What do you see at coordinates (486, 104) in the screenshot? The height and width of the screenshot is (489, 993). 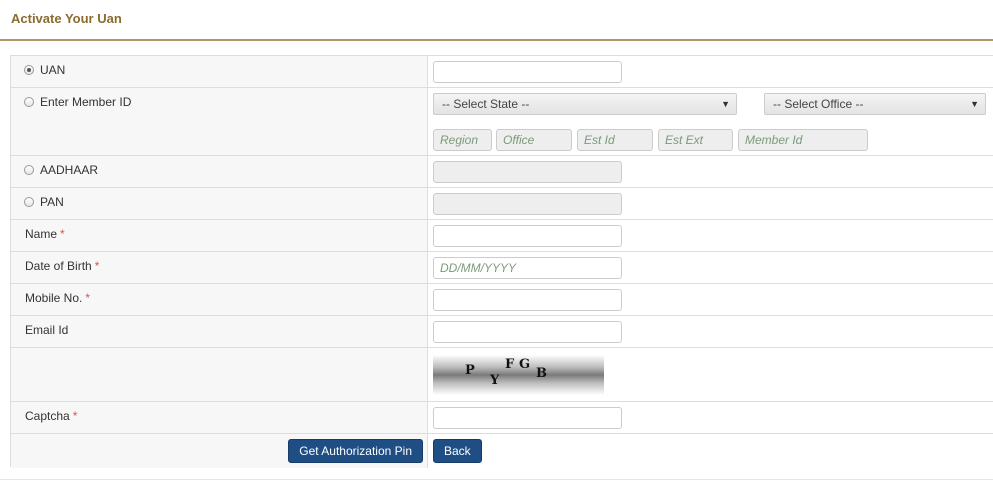 I see `state-select-value: -- Select State --` at bounding box center [486, 104].